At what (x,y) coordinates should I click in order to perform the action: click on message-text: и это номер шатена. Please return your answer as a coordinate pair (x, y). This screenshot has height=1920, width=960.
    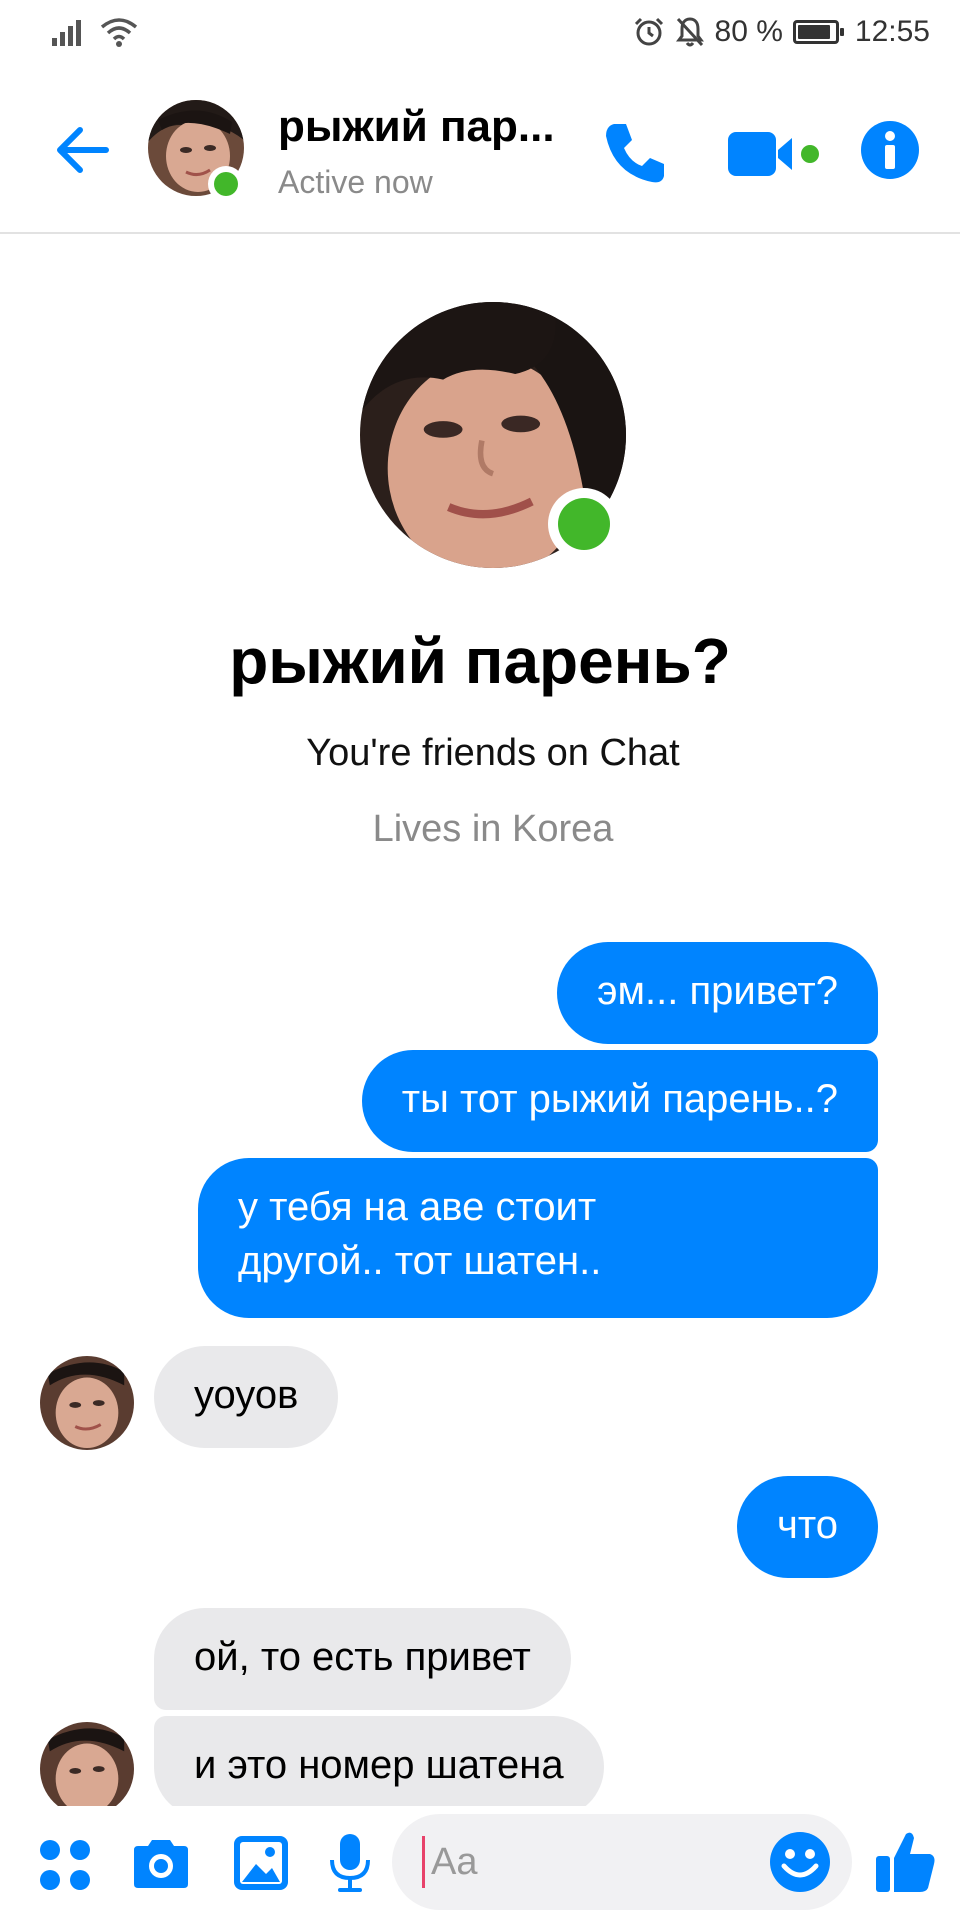
    Looking at the image, I should click on (379, 1765).